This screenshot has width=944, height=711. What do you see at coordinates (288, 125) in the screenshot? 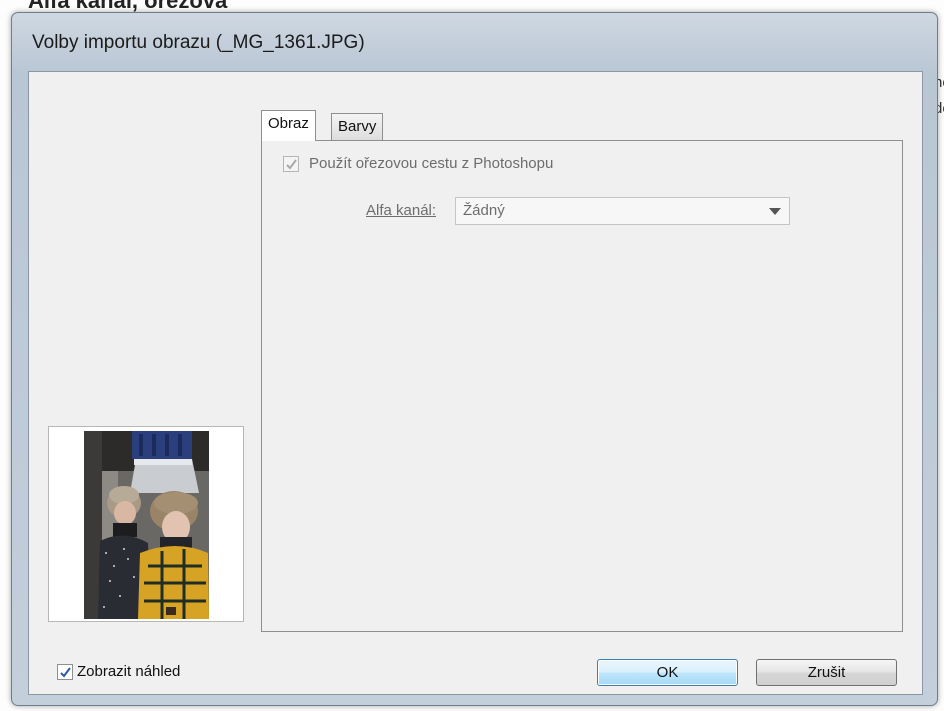
I see `tab-obraz: Obraz` at bounding box center [288, 125].